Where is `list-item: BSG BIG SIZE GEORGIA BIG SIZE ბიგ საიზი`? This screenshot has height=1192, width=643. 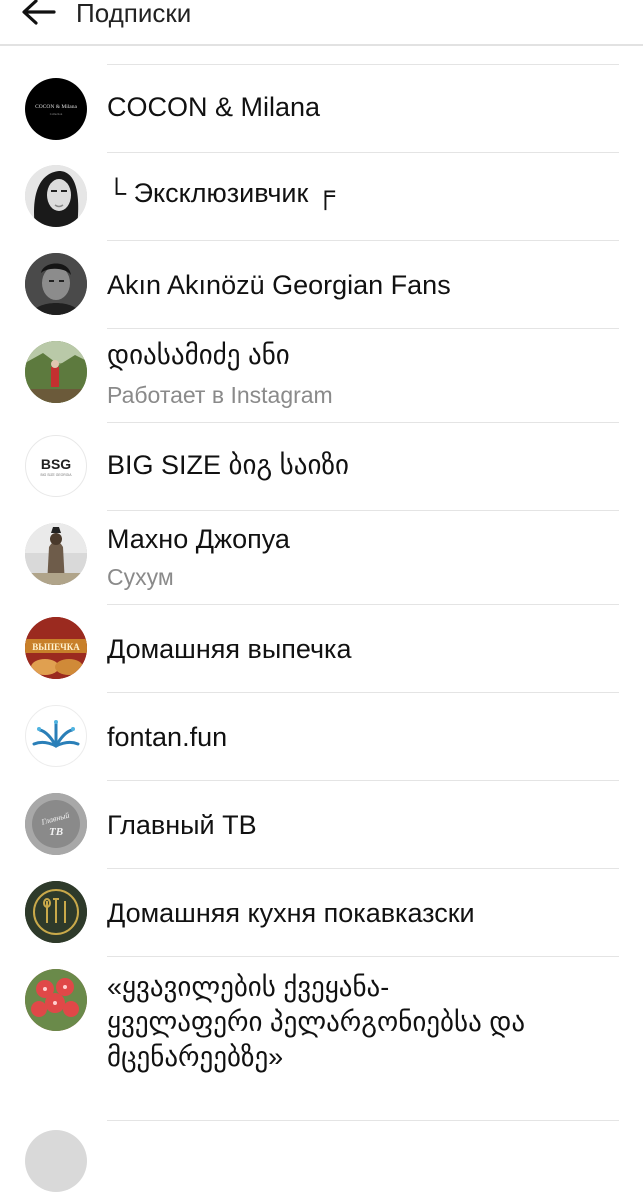 list-item: BSG BIG SIZE GEORGIA BIG SIZE ბიგ საიზი is located at coordinates (321, 466).